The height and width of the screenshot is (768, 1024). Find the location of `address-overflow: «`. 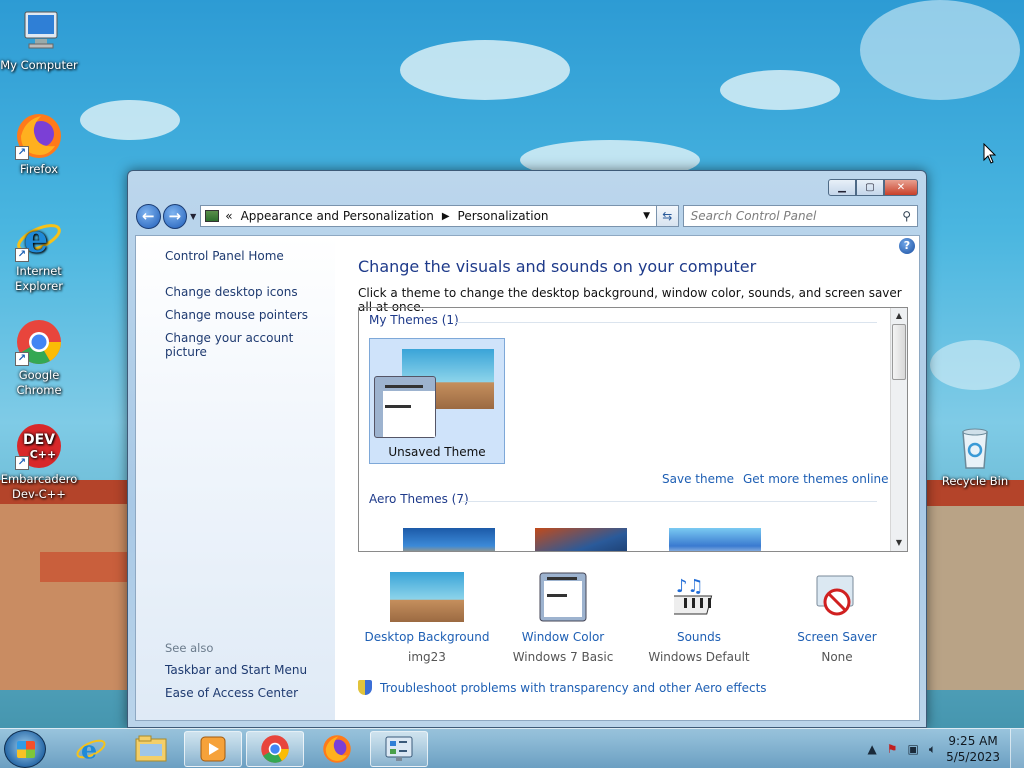

address-overflow: « is located at coordinates (228, 216).